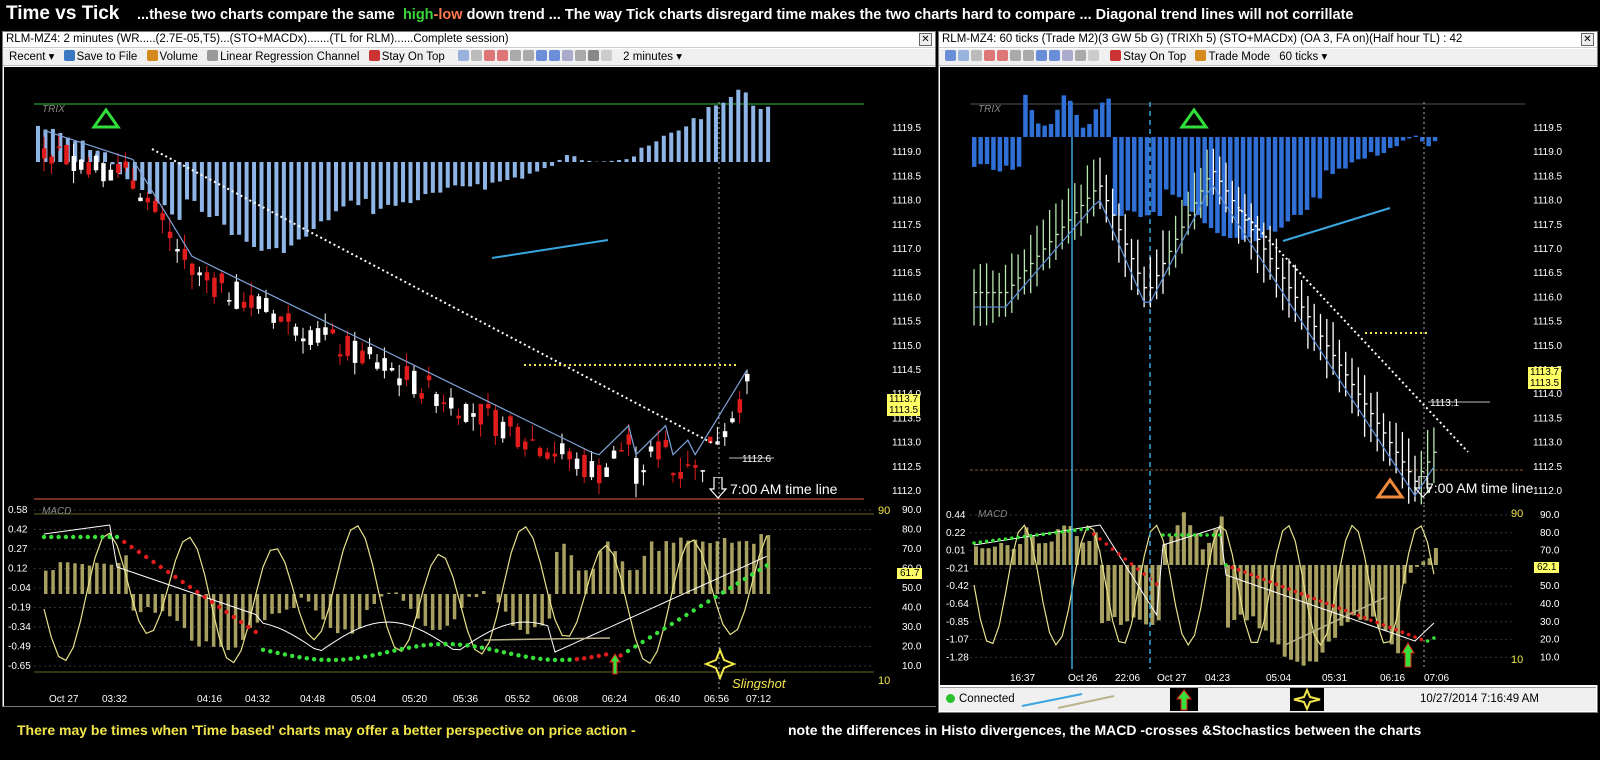 This screenshot has width=1600, height=760. Describe the element at coordinates (907, 201) in the screenshot. I see `price-tick: 1118.0` at that location.